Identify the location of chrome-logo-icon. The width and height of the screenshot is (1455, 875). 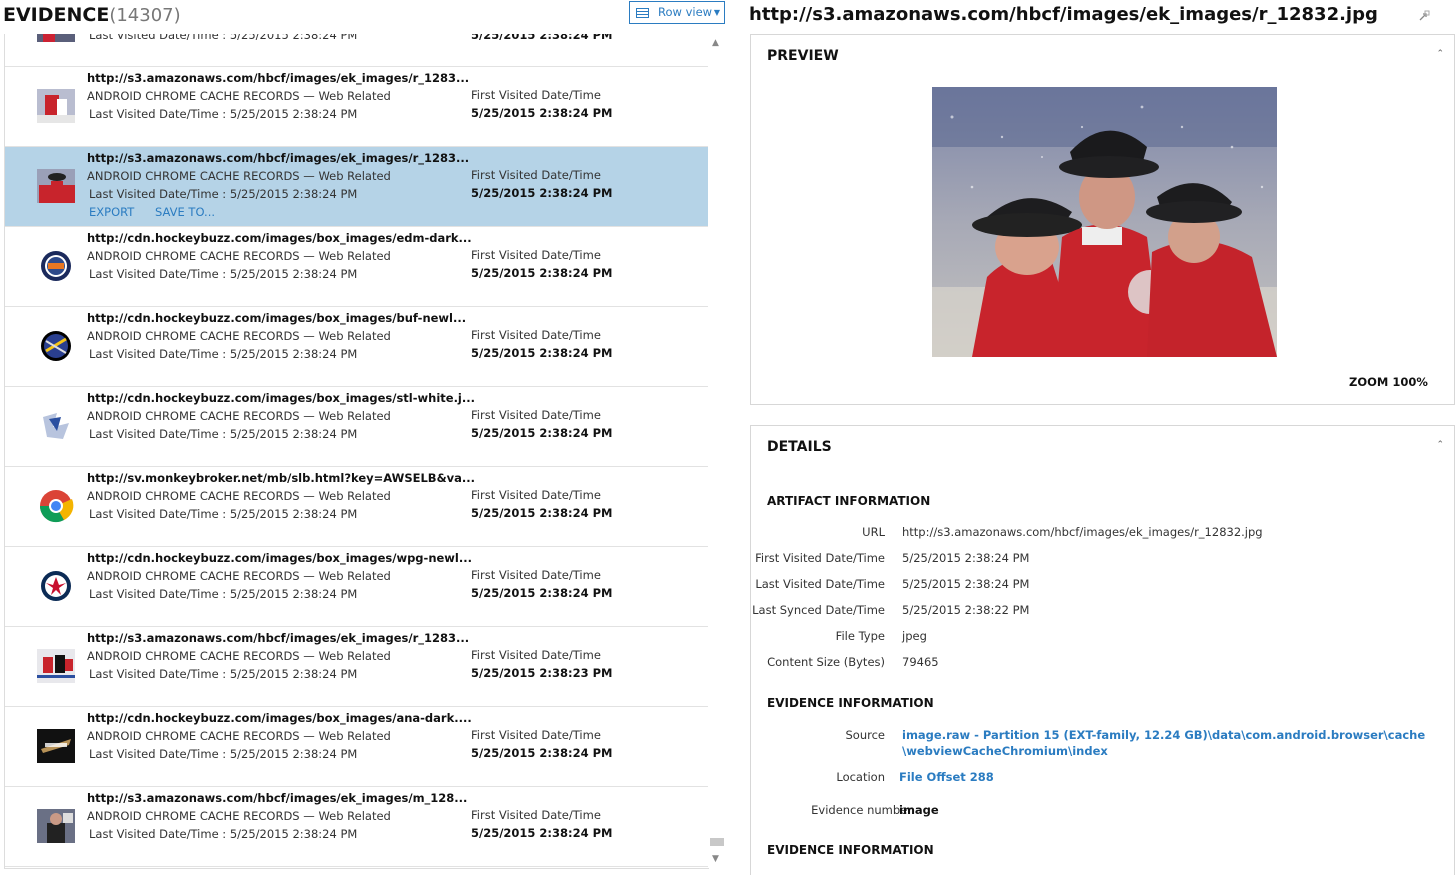
(56, 506).